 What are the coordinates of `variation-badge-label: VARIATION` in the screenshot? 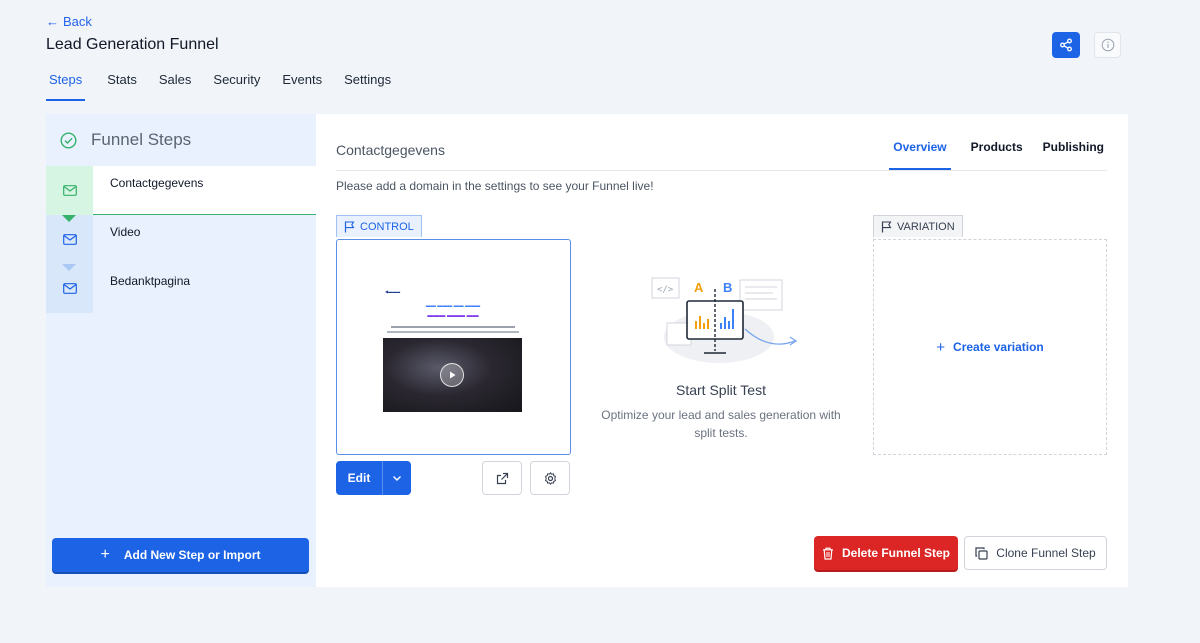 It's located at (926, 226).